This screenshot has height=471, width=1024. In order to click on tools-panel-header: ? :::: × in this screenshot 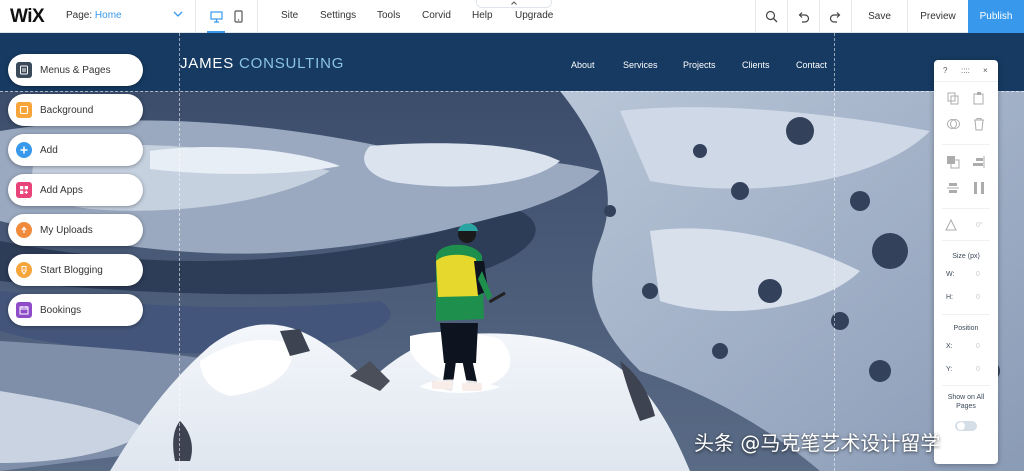, I will do `click(966, 71)`.